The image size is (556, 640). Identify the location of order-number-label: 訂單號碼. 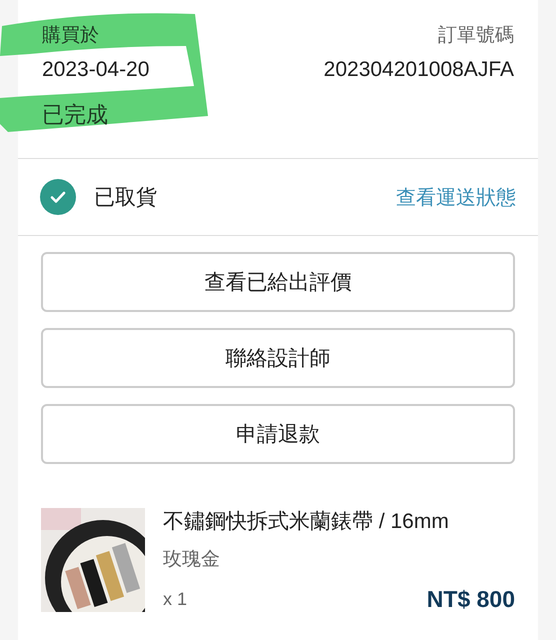
(476, 36).